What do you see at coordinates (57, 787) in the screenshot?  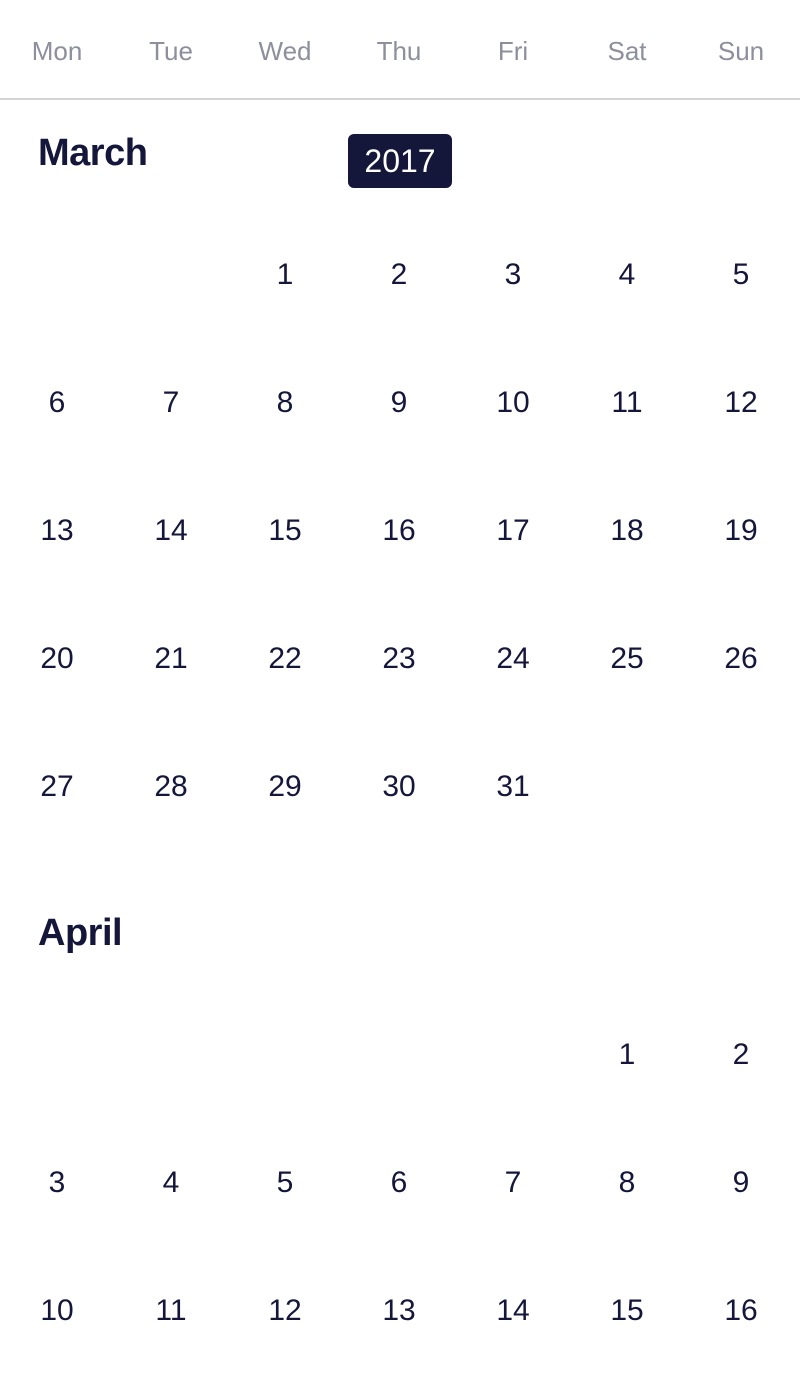 I see `day-cell-march-27: 27` at bounding box center [57, 787].